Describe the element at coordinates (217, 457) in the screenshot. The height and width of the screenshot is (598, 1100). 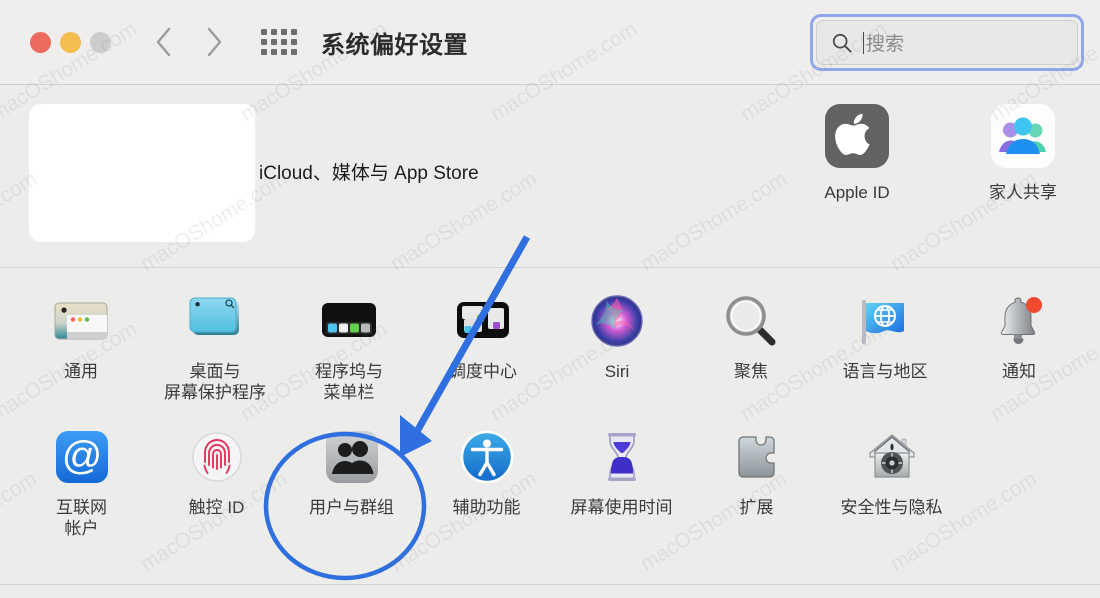
I see `touch-id-icon` at that location.